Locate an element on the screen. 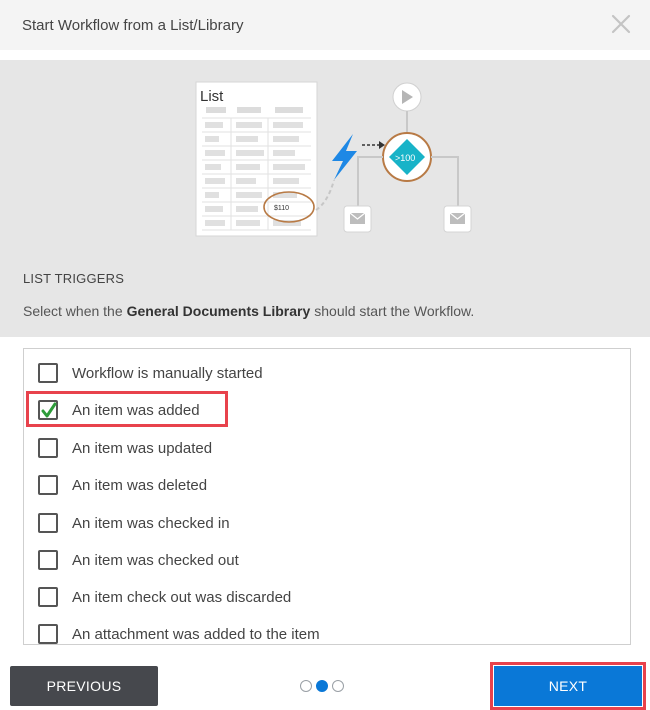 This screenshot has width=650, height=710. step-dot-current is located at coordinates (322, 686).